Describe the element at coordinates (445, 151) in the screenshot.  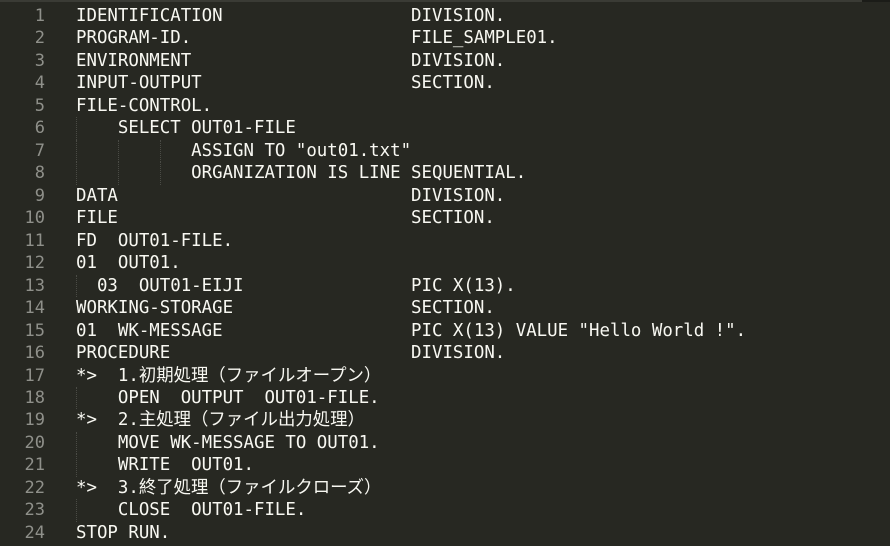
I see `code-line: 7 ASSIGN TO "out01.txt"` at that location.